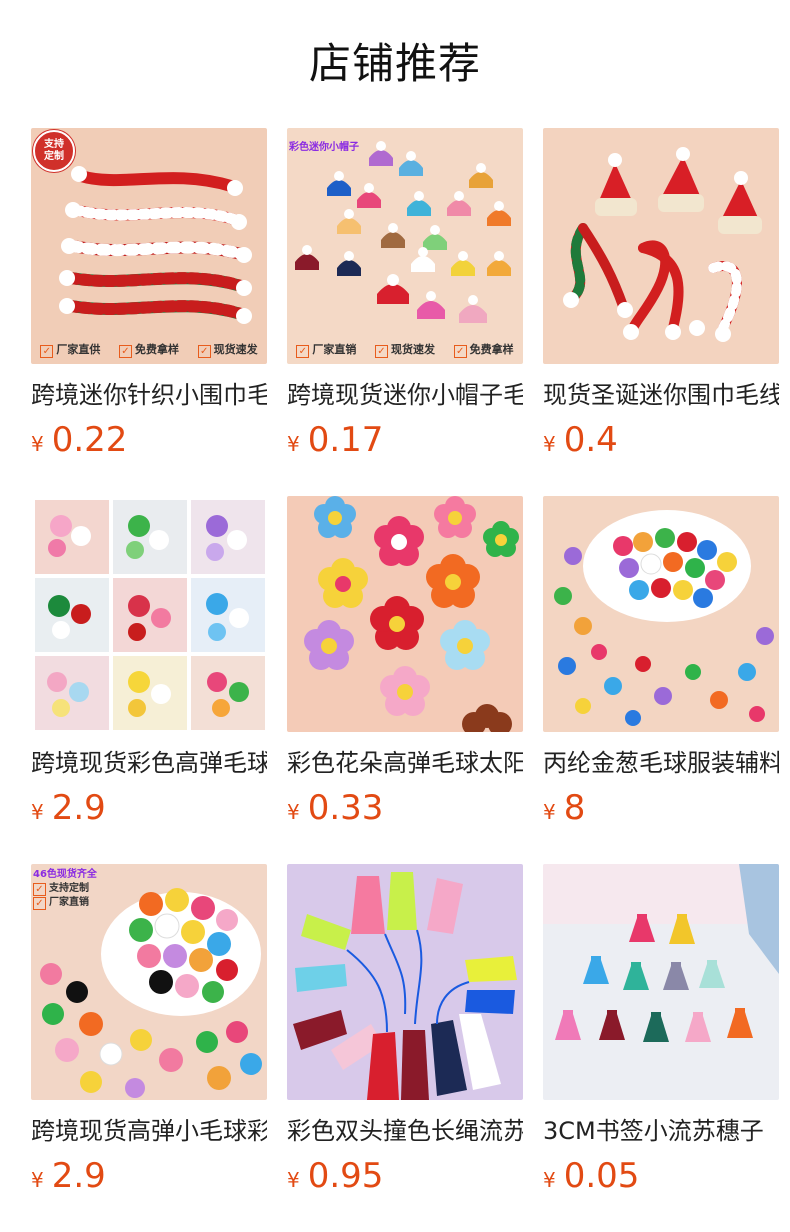 This screenshot has width=790, height=1232. Describe the element at coordinates (664, 618) in the screenshot. I see `tinsel-pompoms-illustration` at that location.